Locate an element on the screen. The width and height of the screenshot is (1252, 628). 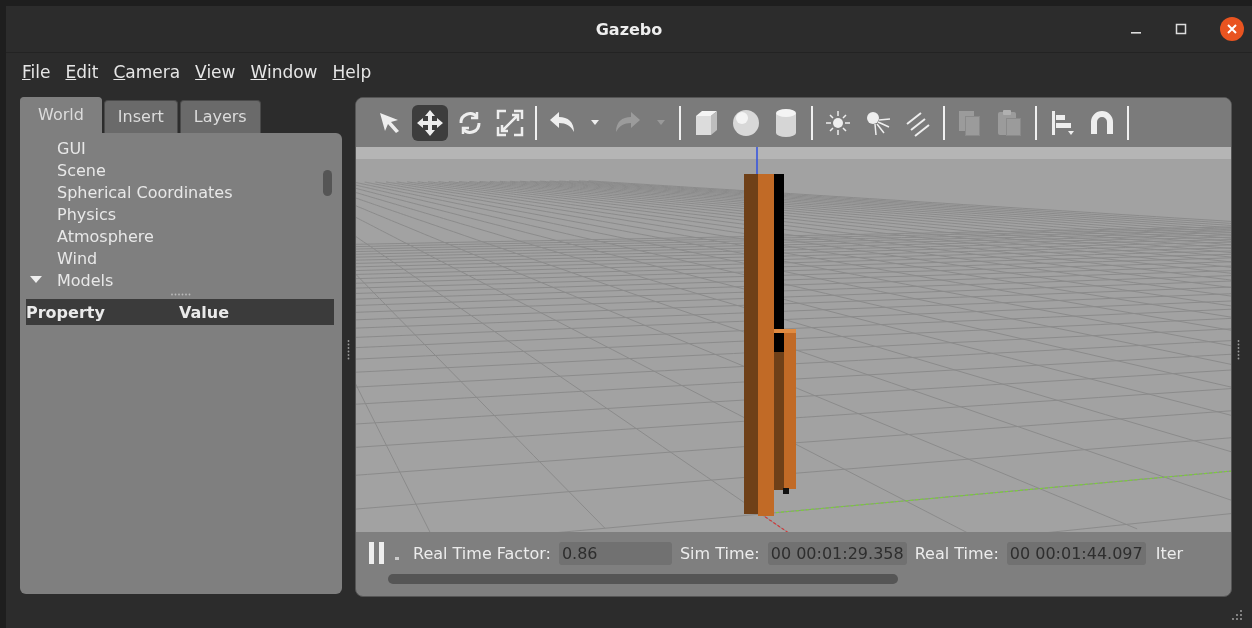
column-header: Value is located at coordinates (204, 312).